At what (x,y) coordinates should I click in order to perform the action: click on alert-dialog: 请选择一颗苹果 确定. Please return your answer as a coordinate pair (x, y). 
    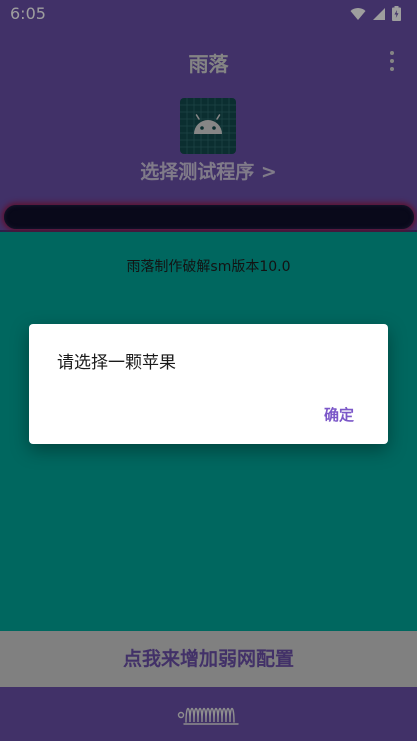
    Looking at the image, I should click on (208, 384).